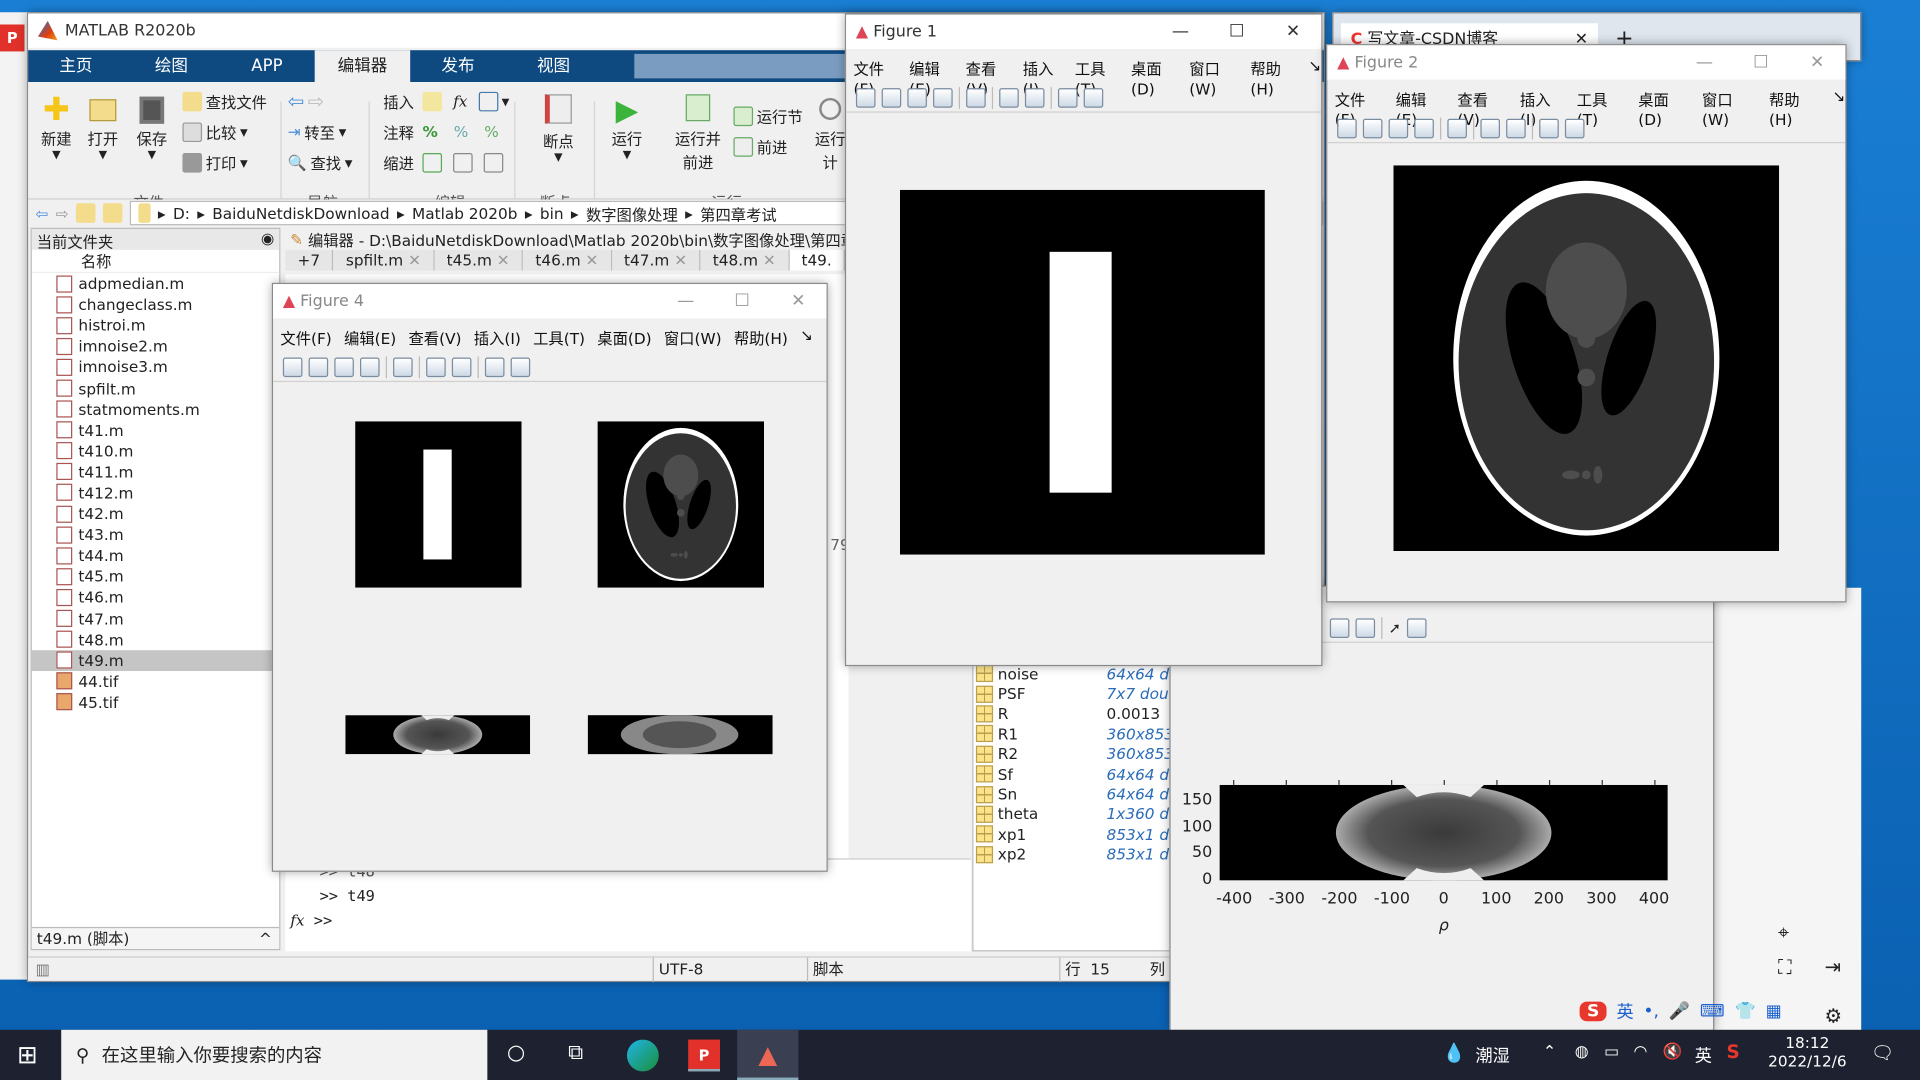  What do you see at coordinates (309, 260) in the screenshot?
I see `editor-tab: +7` at bounding box center [309, 260].